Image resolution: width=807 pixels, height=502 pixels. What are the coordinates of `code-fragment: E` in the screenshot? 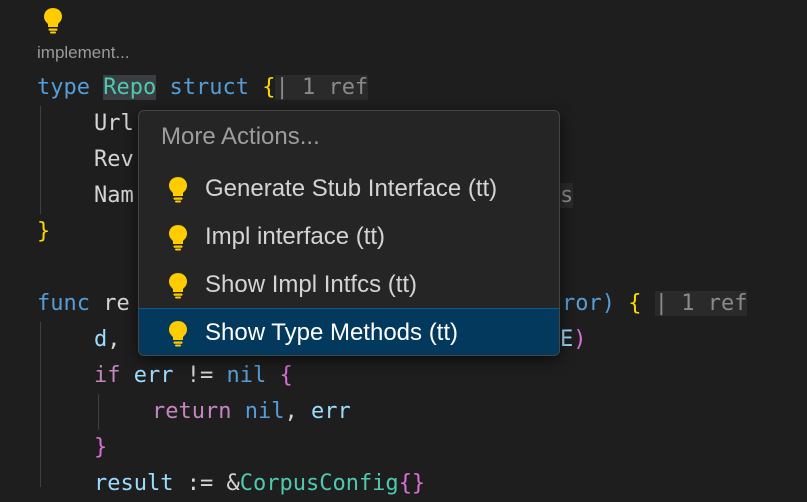 It's located at (567, 339).